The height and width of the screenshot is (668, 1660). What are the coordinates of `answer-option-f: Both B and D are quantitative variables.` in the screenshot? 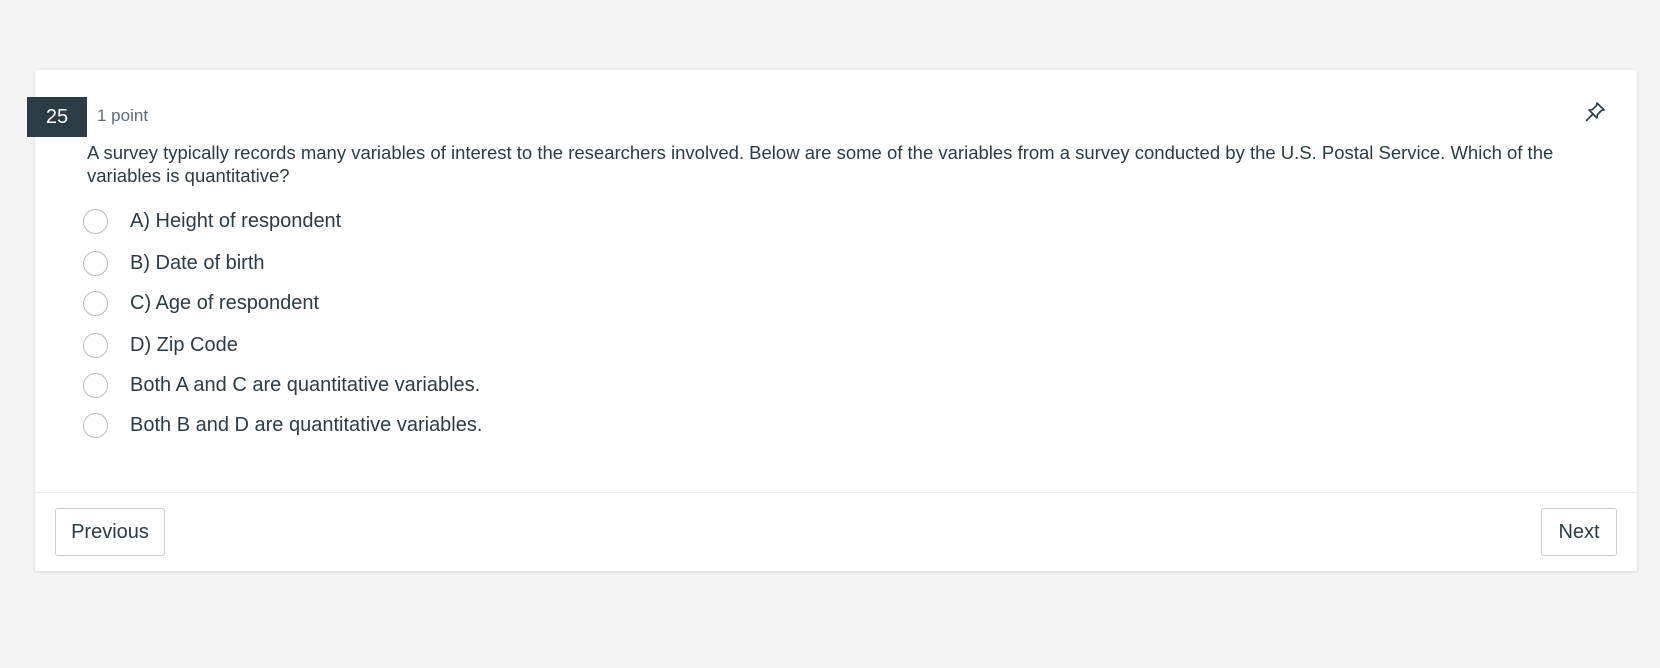 It's located at (343, 425).